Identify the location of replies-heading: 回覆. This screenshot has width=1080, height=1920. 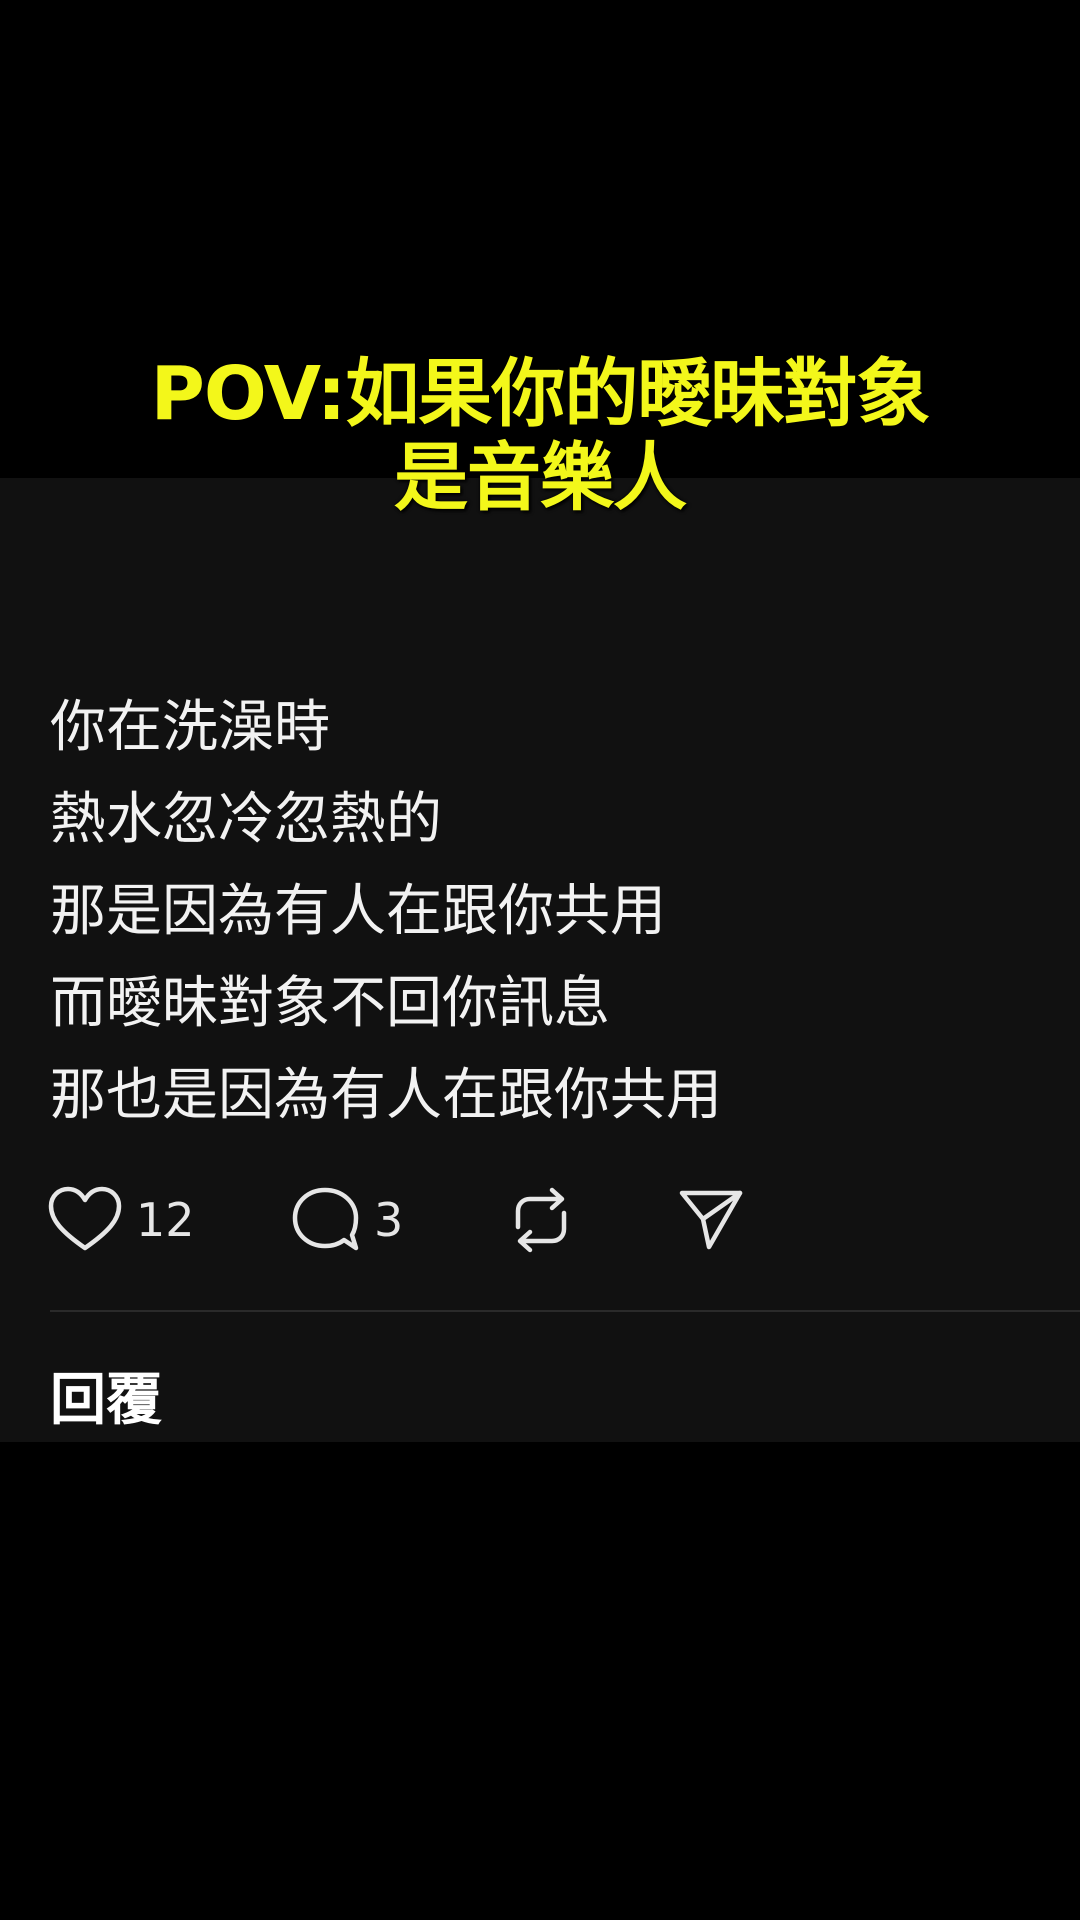
(106, 1400).